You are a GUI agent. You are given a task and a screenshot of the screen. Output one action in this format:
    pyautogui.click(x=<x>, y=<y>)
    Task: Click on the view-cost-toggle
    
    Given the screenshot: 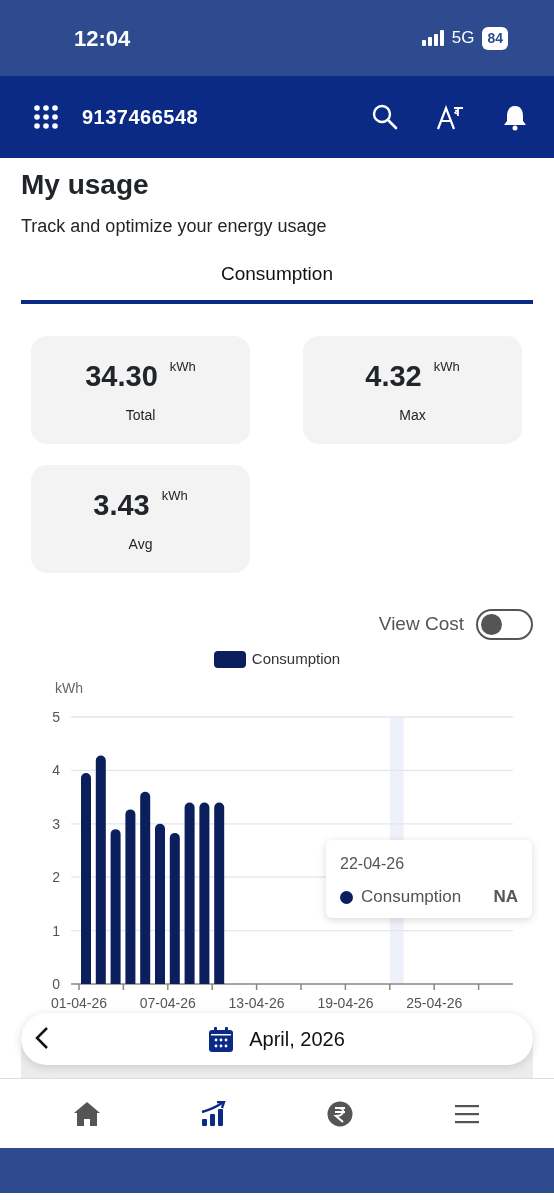 What is the action you would take?
    pyautogui.click(x=504, y=624)
    